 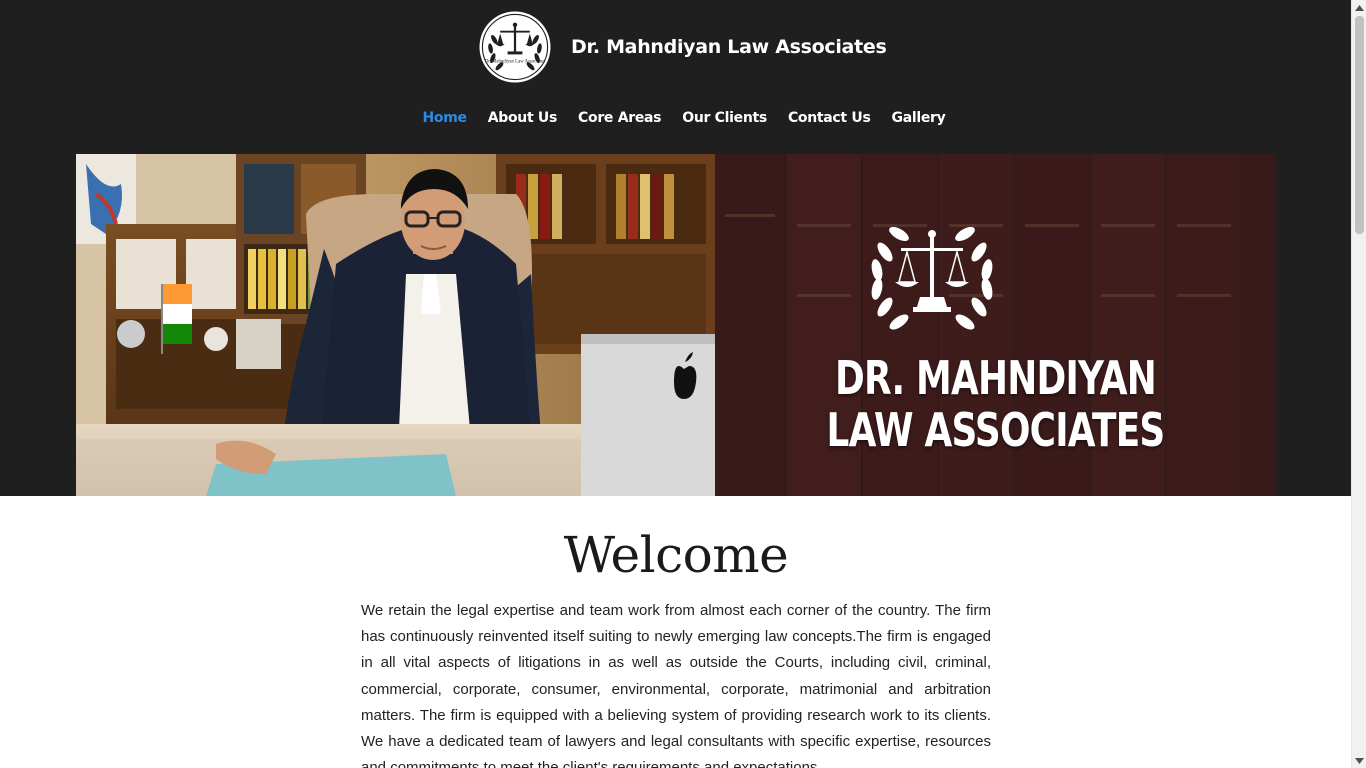 What do you see at coordinates (1359, 760) in the screenshot?
I see `scroll-down-arrow-icon` at bounding box center [1359, 760].